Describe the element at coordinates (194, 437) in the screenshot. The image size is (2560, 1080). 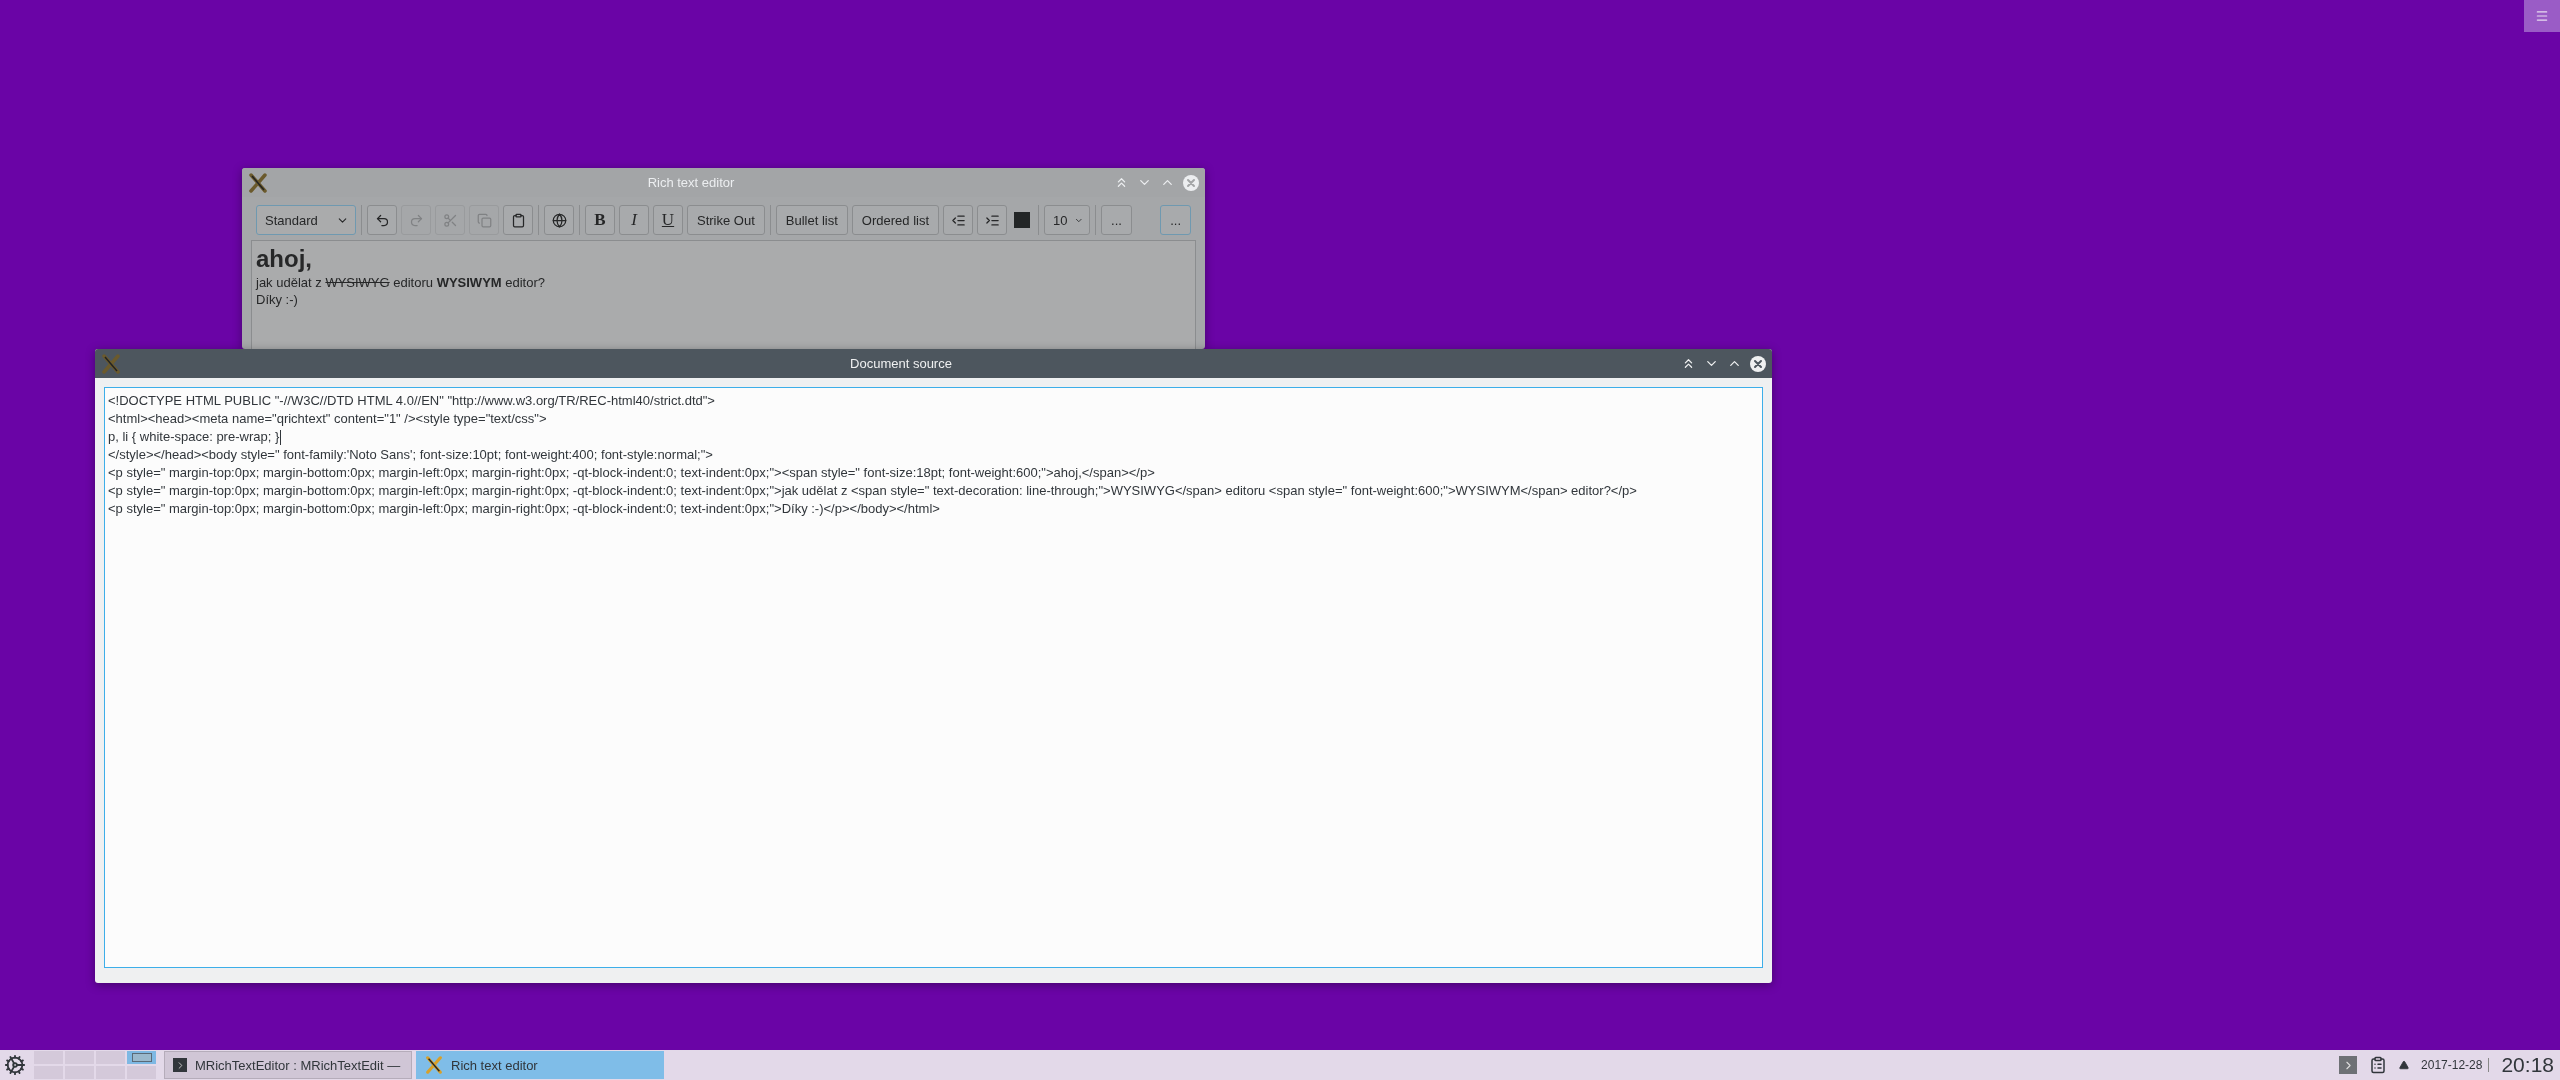
I see `source-line: p, li { white-space: pre-wrap; }` at that location.